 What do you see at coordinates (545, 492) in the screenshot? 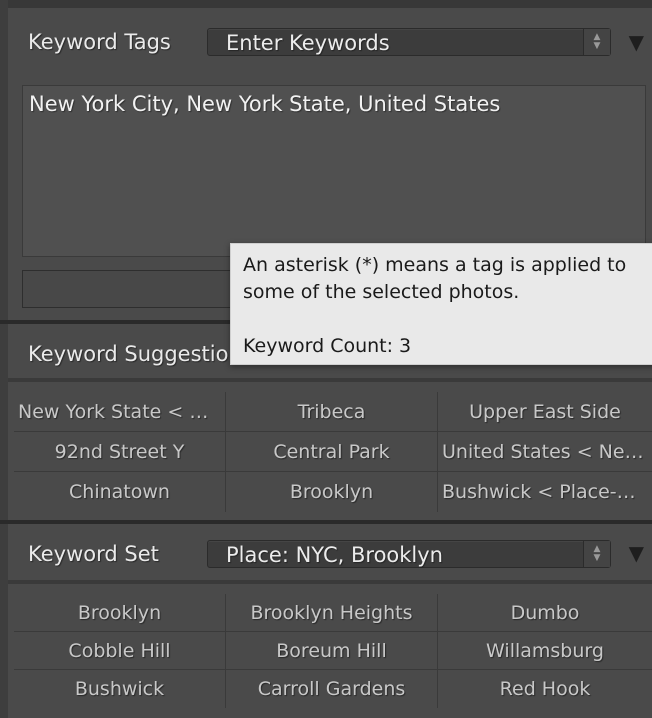
I see `suggestion-item: Bushwick < Place-NYC` at bounding box center [545, 492].